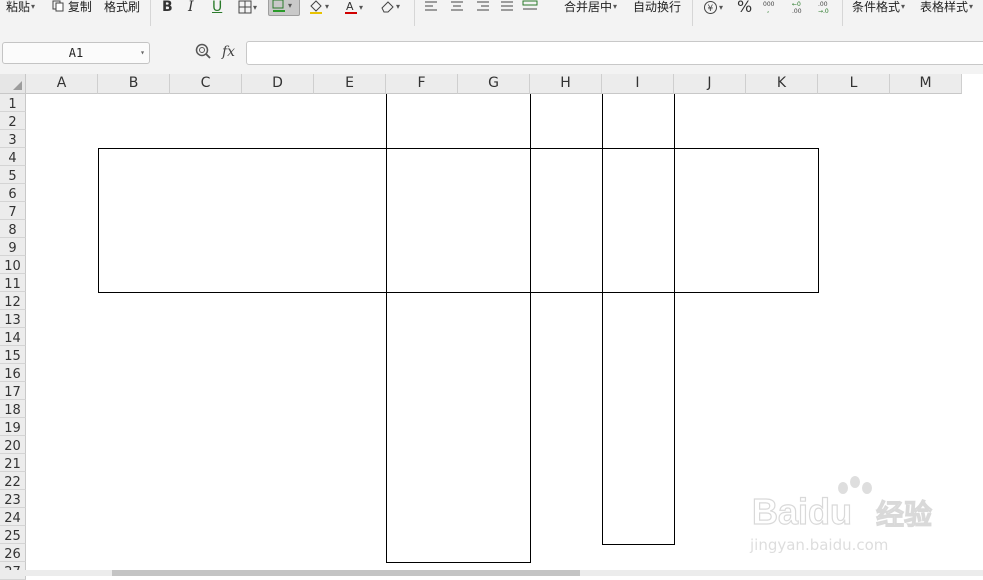  Describe the element at coordinates (431, 8) in the screenshot. I see `align-left-button` at that location.